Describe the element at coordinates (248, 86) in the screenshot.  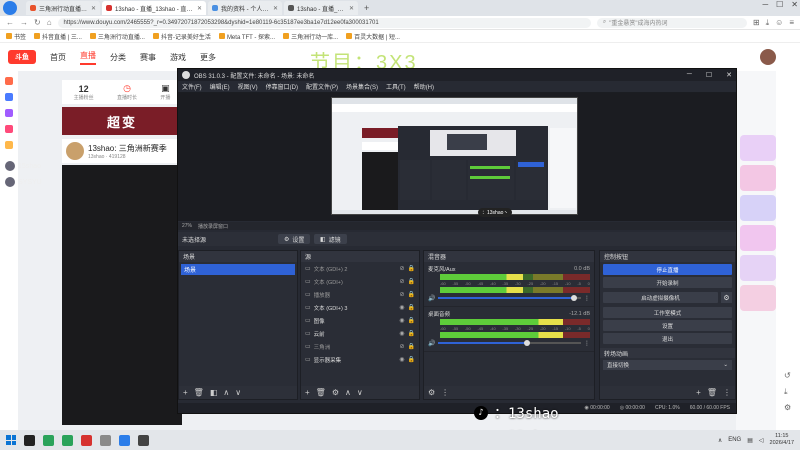
I see `menu-view: 视图(V)` at that location.